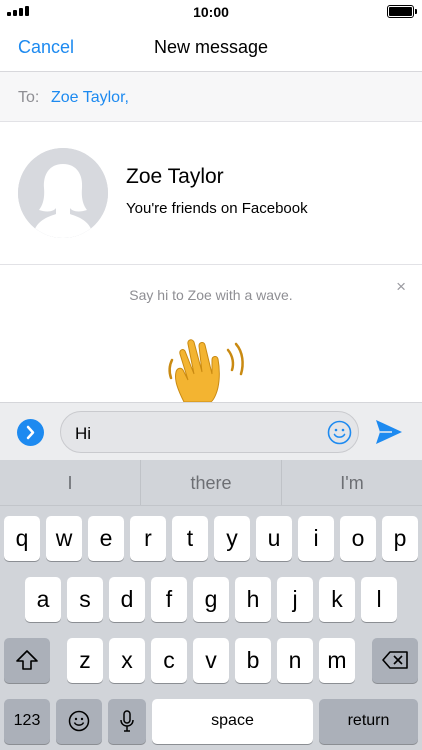 This screenshot has width=422, height=750. I want to click on key-t: t, so click(190, 538).